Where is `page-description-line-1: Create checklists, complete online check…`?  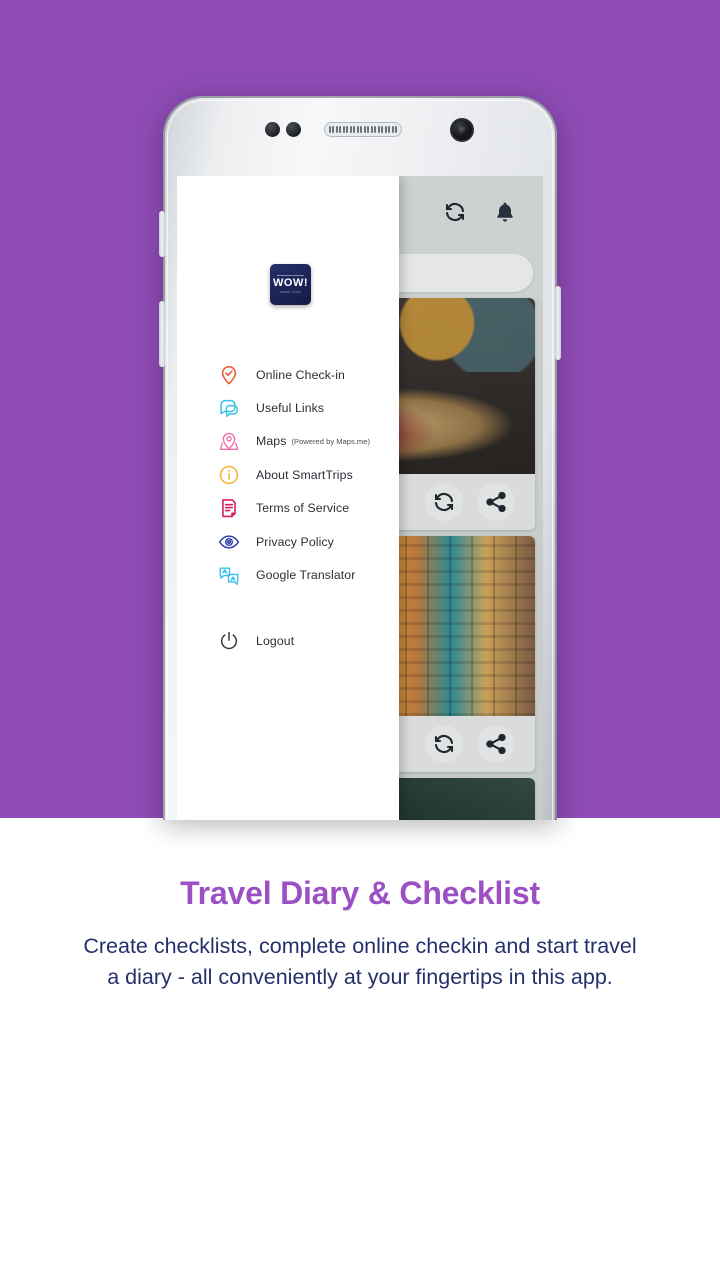
page-description-line-1: Create checklists, complete online check… is located at coordinates (360, 946).